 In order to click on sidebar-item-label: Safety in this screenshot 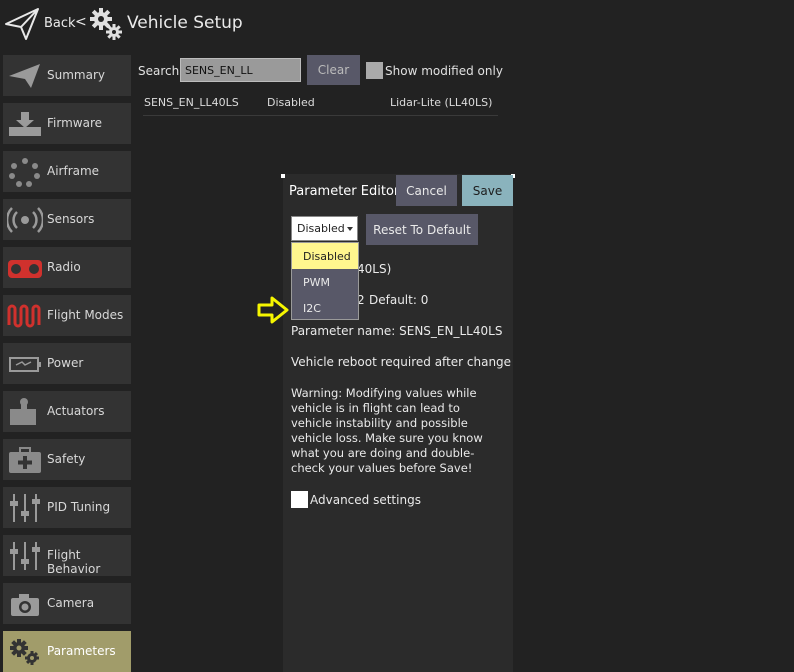, I will do `click(66, 459)`.